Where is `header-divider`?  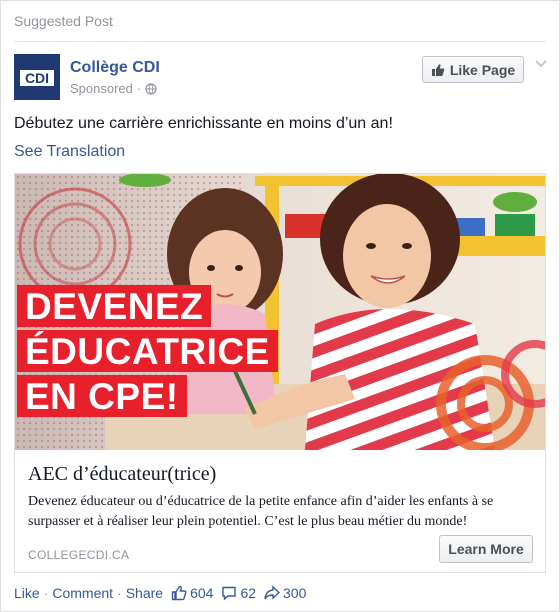
header-divider is located at coordinates (280, 41).